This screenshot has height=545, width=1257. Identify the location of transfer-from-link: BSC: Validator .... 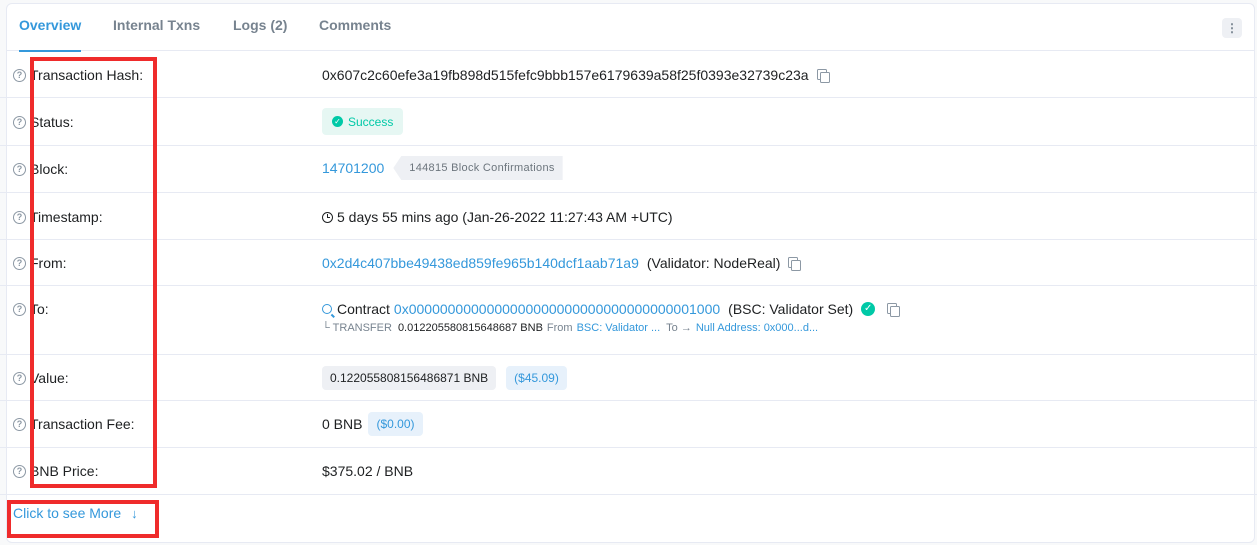
(619, 328).